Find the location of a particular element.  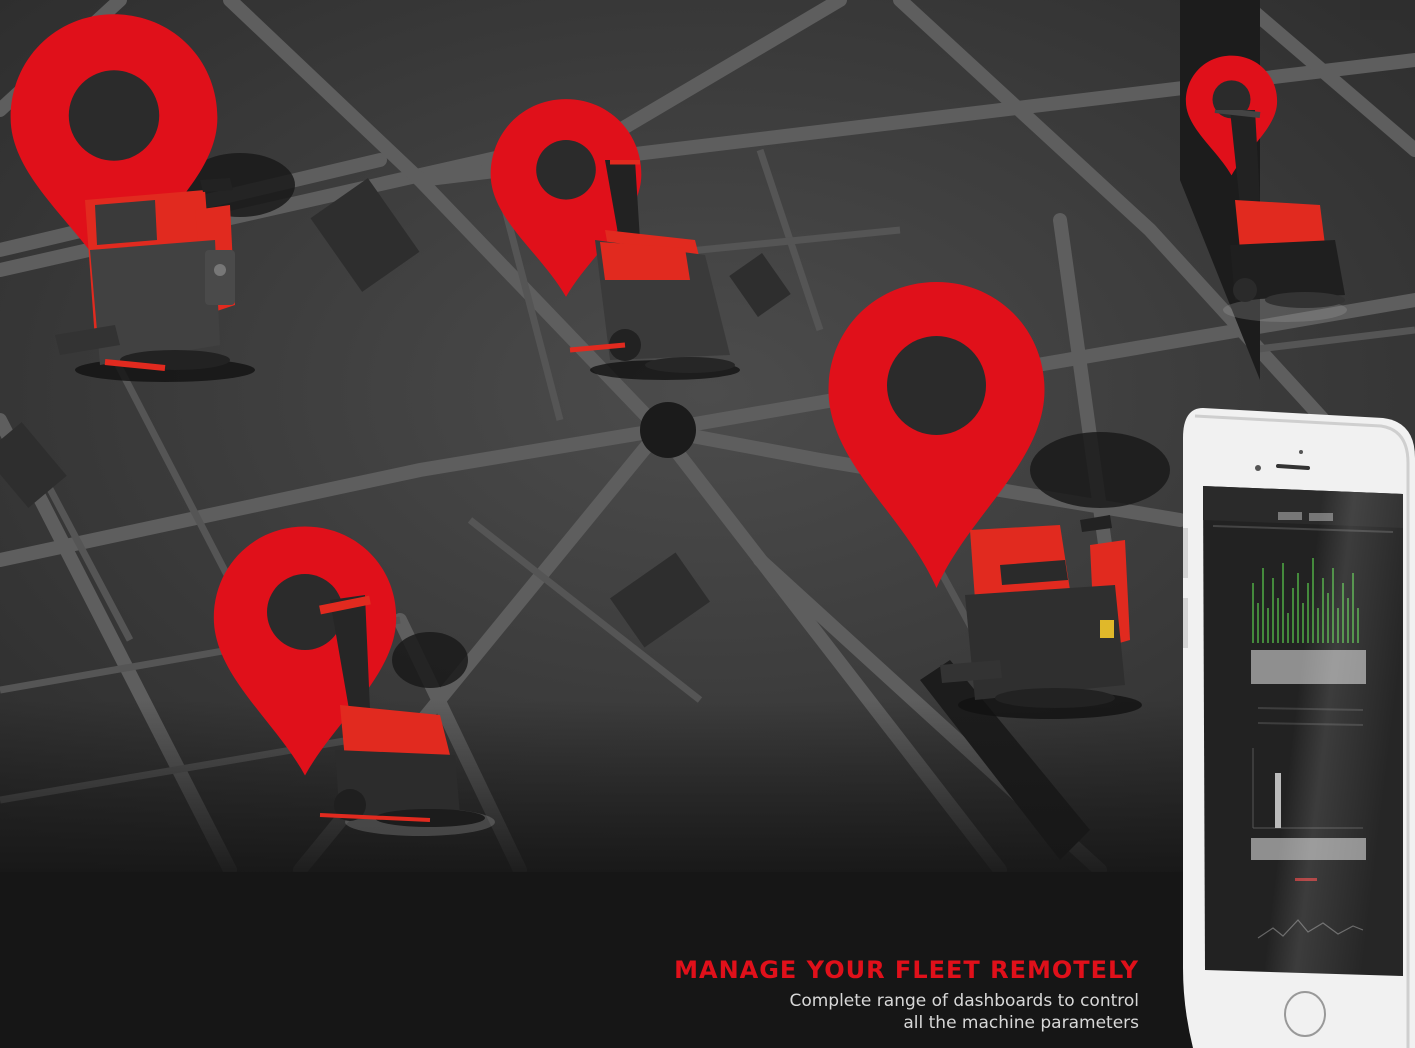

smartphone-dashboard is located at coordinates (1299, 728).